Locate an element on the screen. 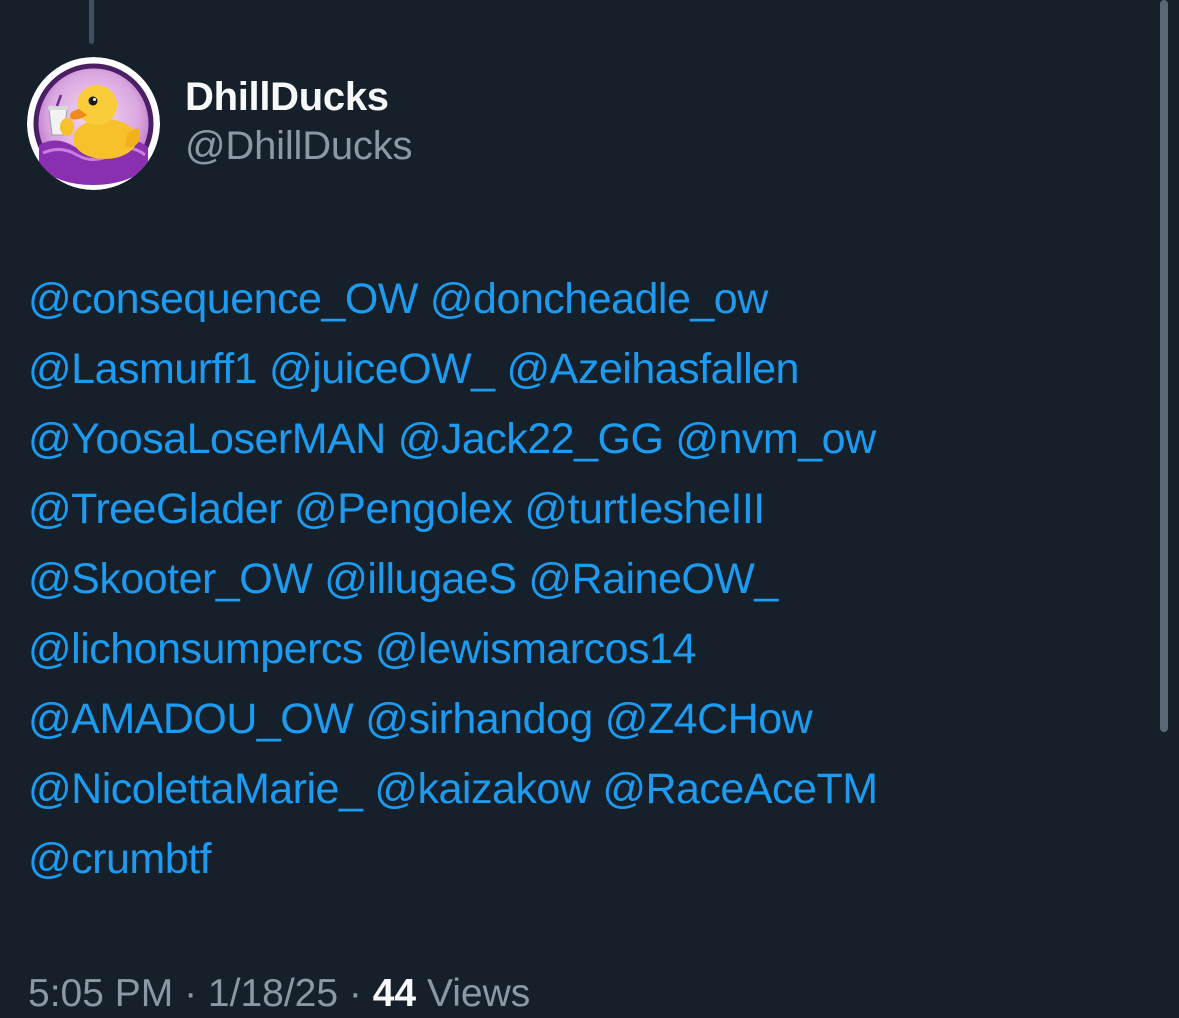 This screenshot has width=1179, height=1018. tweet-text-line: @lichonsumpercs @lewismarcos14 is located at coordinates (588, 649).